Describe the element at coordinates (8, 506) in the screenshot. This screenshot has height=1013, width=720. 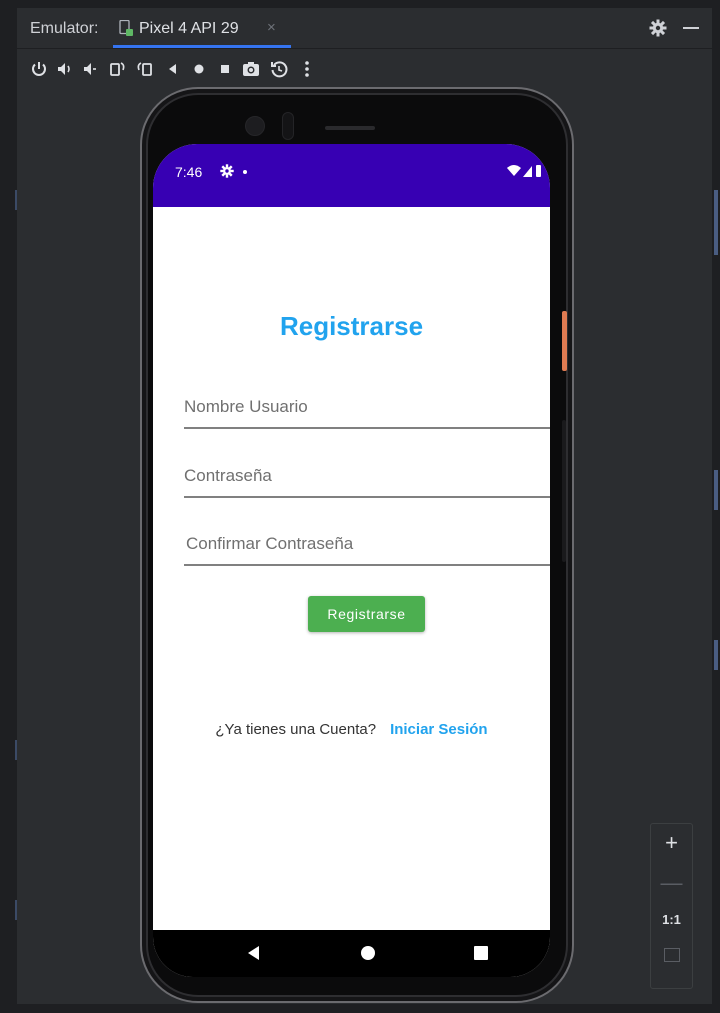
I see `left-gutter` at that location.